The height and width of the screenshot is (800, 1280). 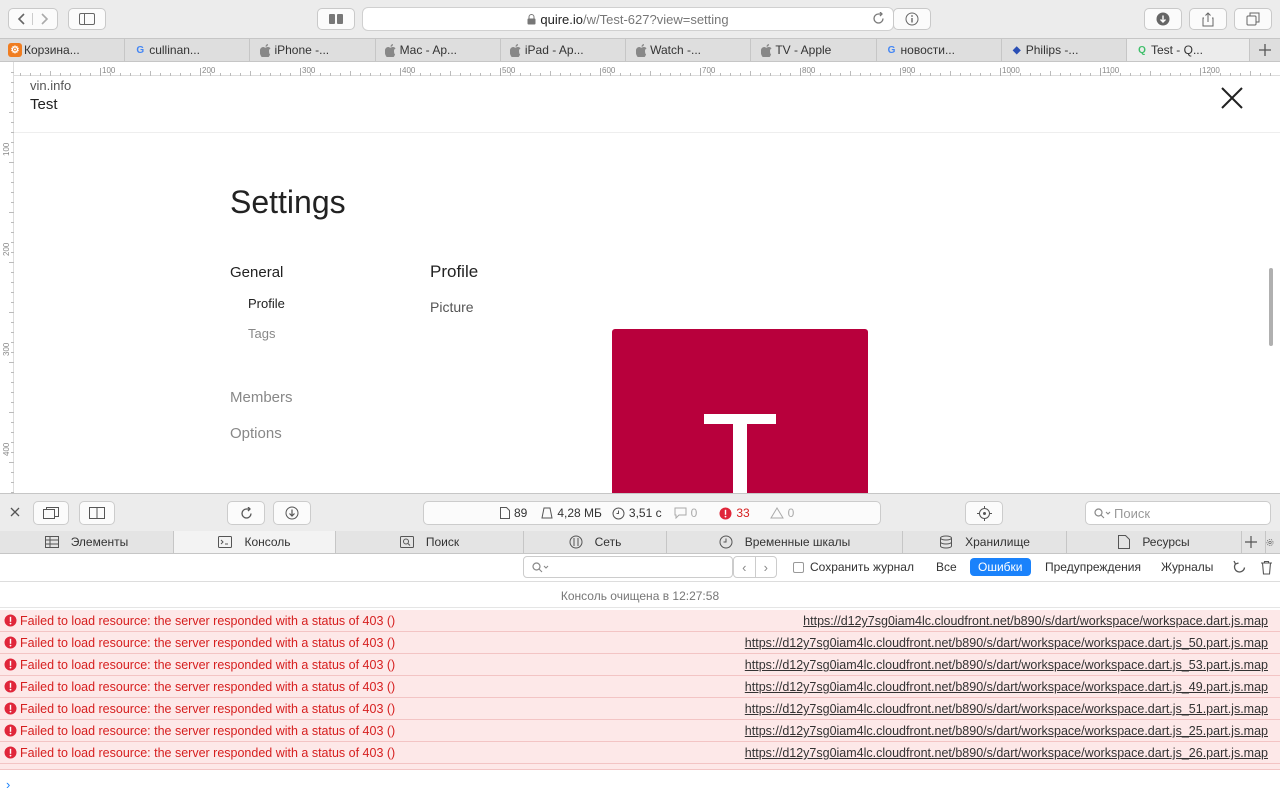 I want to click on tab-6: TV - Apple, so click(x=814, y=50).